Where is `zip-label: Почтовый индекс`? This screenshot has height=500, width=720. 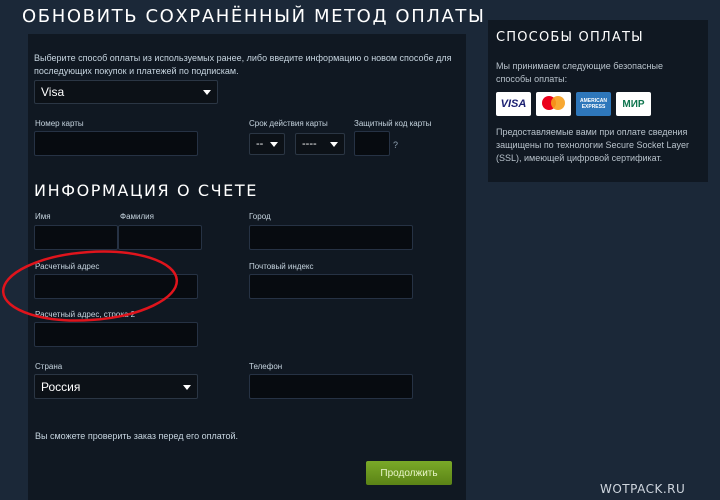
zip-label: Почтовый индекс is located at coordinates (281, 266).